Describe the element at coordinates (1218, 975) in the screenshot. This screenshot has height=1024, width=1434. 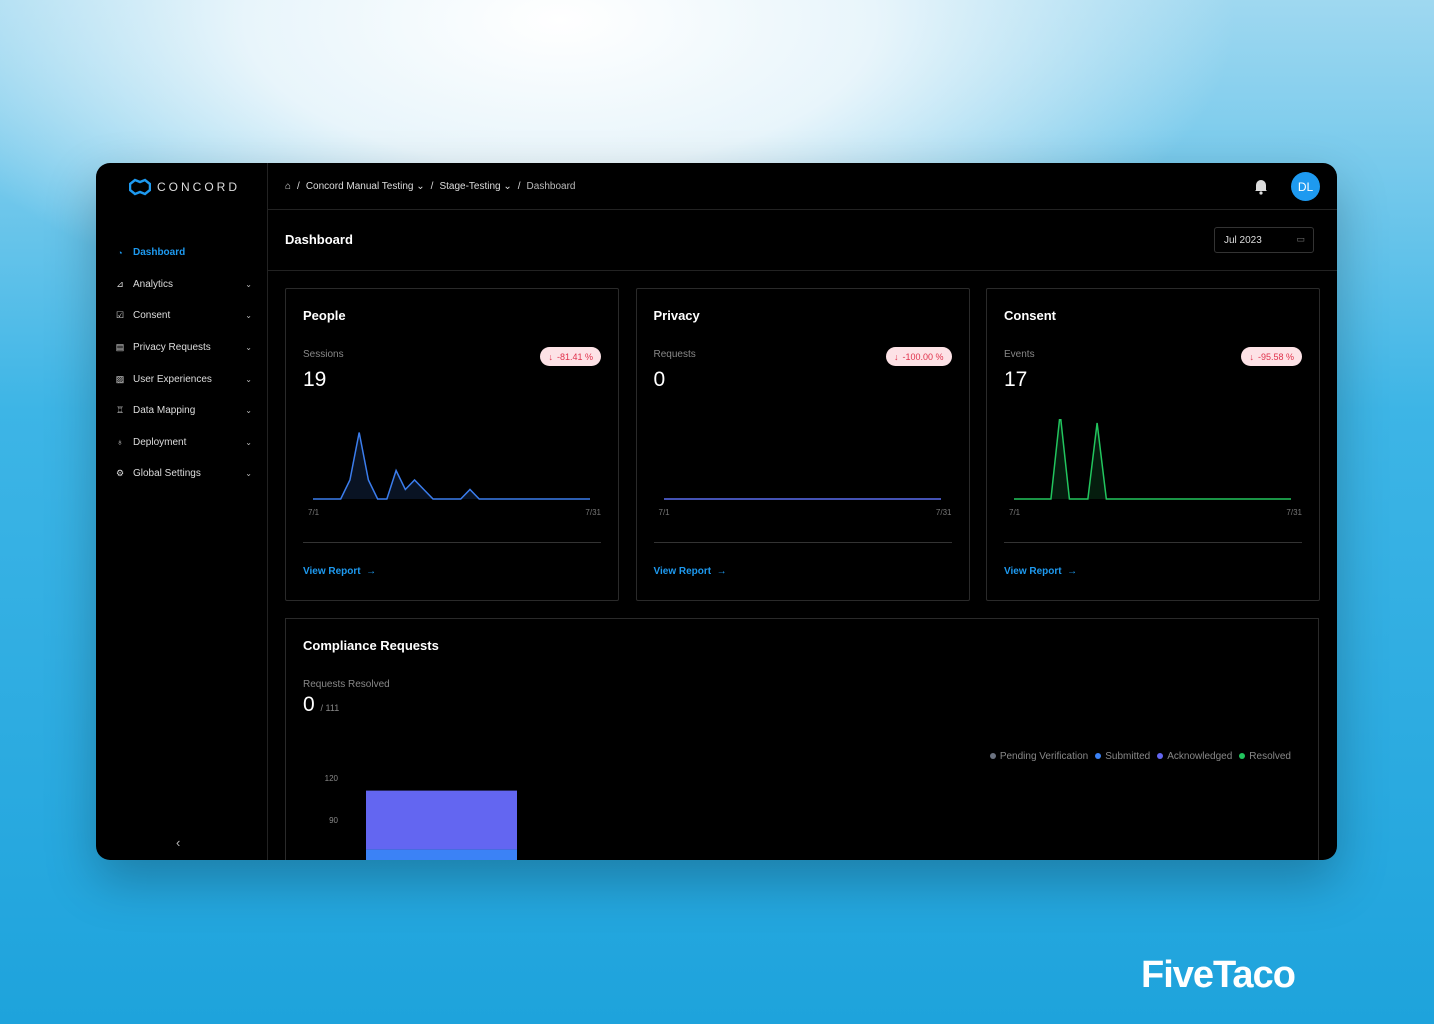
I see `fivetaco-watermark: FiveTaco` at that location.